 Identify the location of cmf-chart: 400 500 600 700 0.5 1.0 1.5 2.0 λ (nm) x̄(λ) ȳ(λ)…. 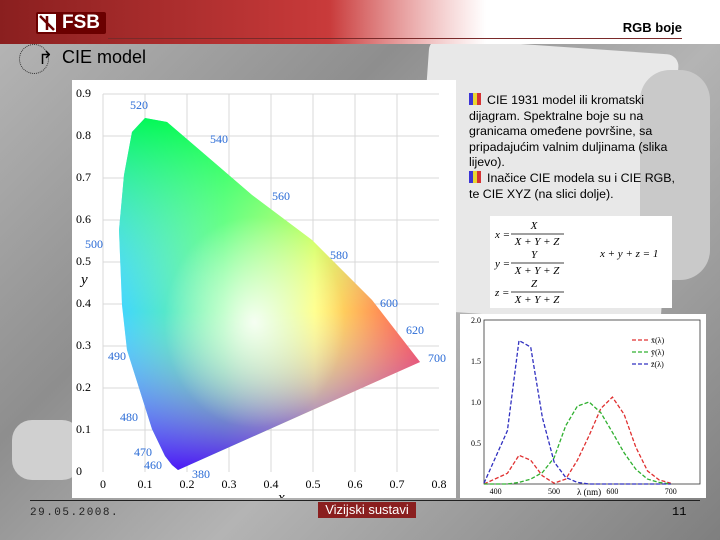
(583, 406).